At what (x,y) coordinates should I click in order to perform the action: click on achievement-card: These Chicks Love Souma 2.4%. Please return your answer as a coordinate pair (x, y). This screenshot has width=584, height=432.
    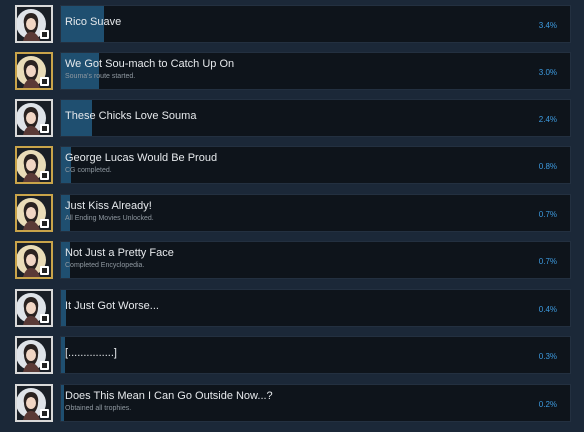
    Looking at the image, I should click on (315, 118).